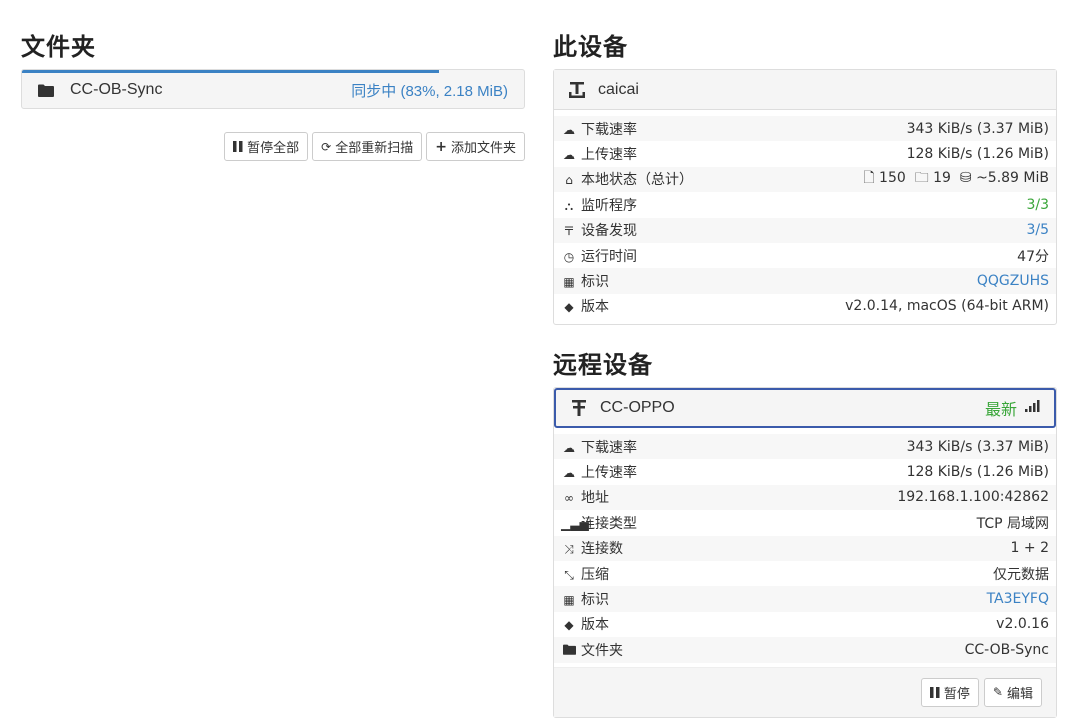 The width and height of the screenshot is (1080, 719). I want to click on row-label: 运行时间, so click(609, 256).